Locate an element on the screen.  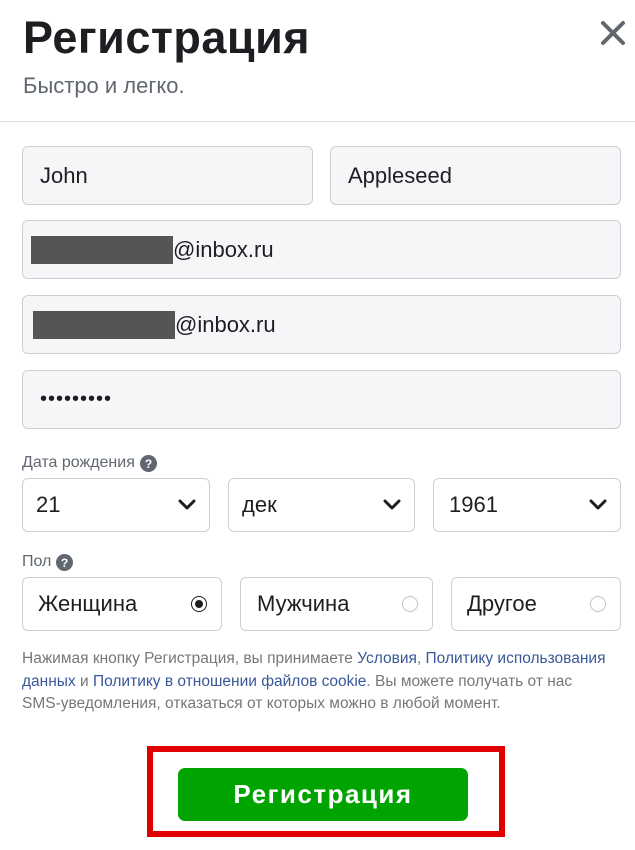
email-field: @inbox.ru is located at coordinates (321, 249).